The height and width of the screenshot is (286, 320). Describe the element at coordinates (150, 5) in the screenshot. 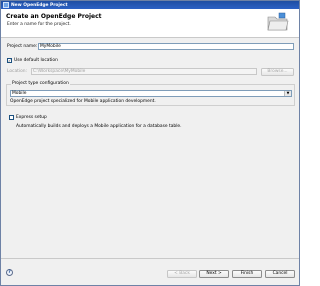

I see `title-bar: New OpenEdge Project` at that location.